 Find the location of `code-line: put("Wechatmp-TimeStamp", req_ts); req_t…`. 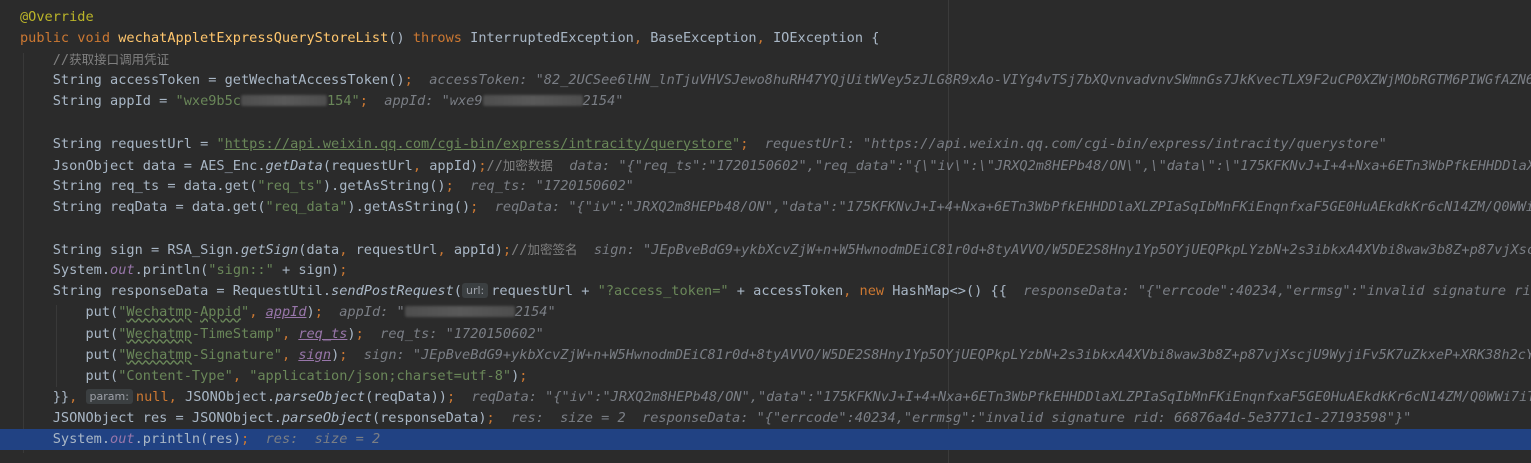

code-line: put("Wechatmp-TimeStamp", req_ts); req_t… is located at coordinates (765, 334).